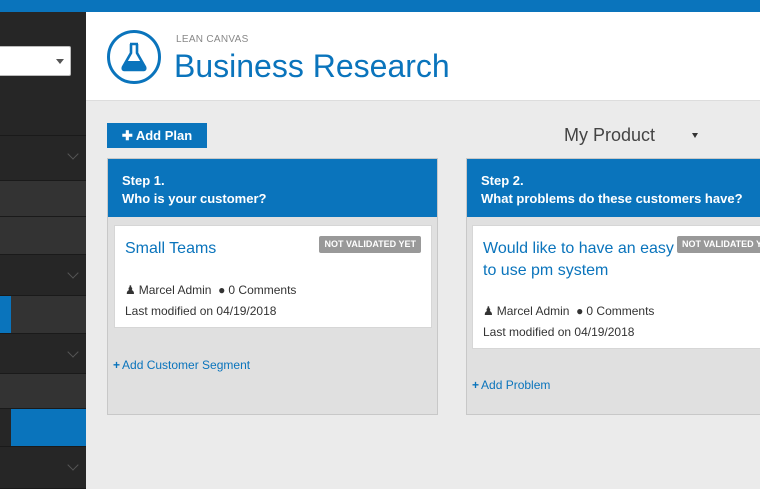 Image resolution: width=760 pixels, height=489 pixels. Describe the element at coordinates (212, 39) in the screenshot. I see `page-subtitle: LEAN CANVAS` at that location.